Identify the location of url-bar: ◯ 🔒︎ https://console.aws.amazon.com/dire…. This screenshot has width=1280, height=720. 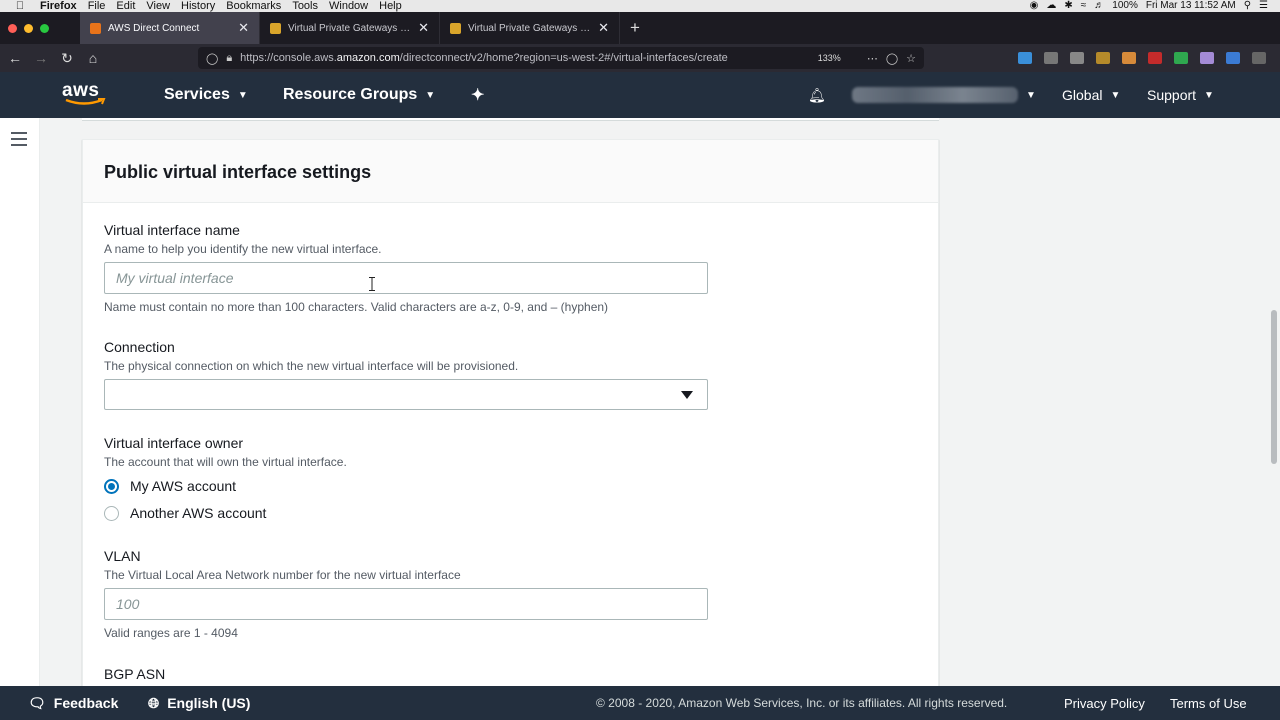
(561, 58).